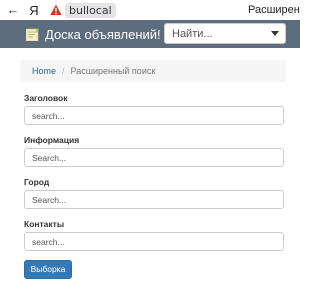 This screenshot has width=320, height=296. I want to click on yandex-logo-icon: Я, so click(34, 10).